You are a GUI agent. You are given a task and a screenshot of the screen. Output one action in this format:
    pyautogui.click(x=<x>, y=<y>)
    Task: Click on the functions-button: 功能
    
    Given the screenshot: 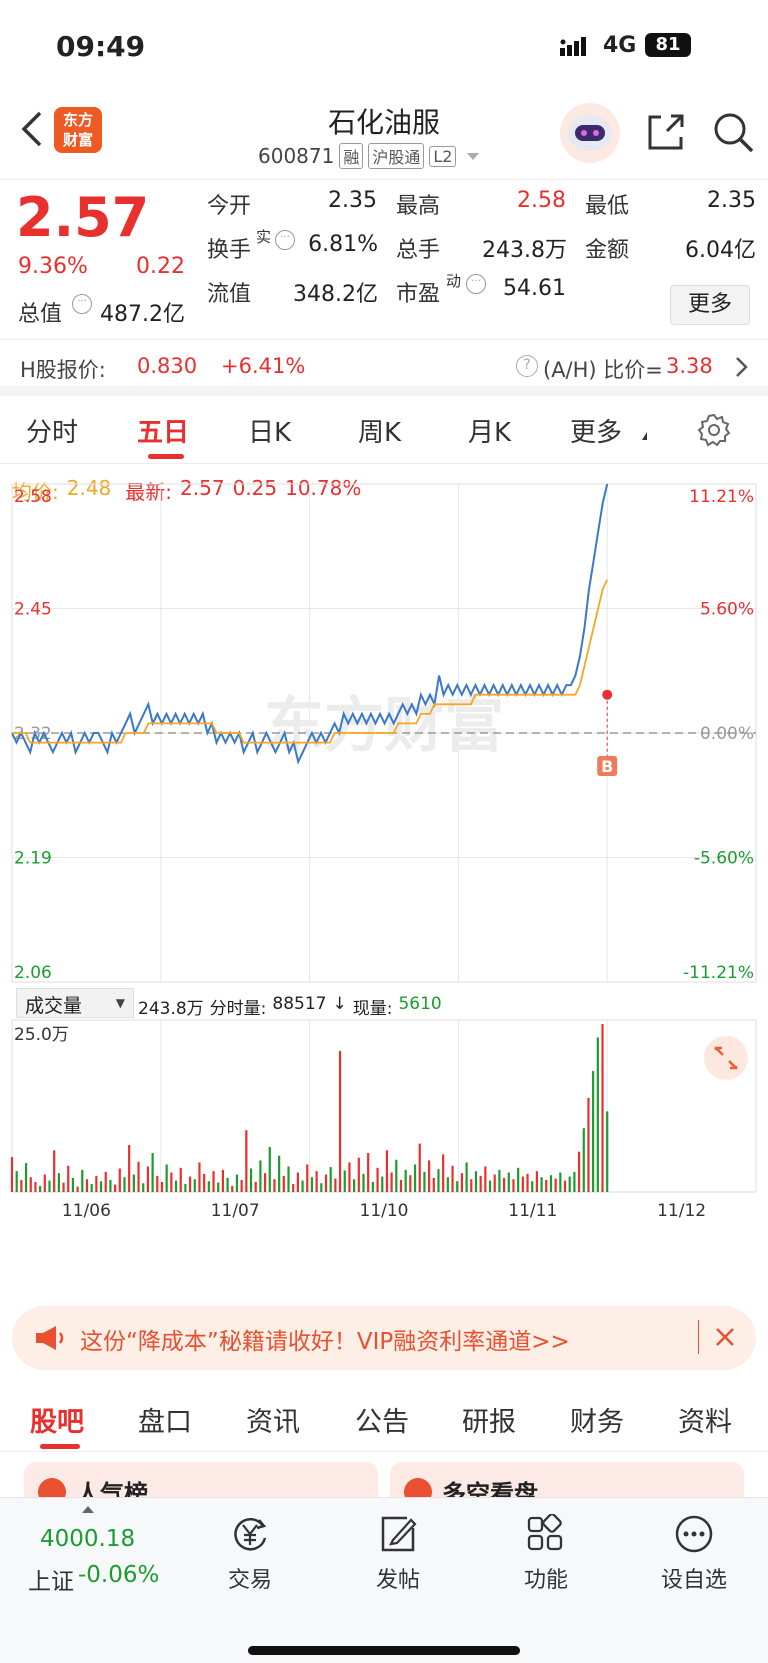 What is the action you would take?
    pyautogui.click(x=546, y=1554)
    